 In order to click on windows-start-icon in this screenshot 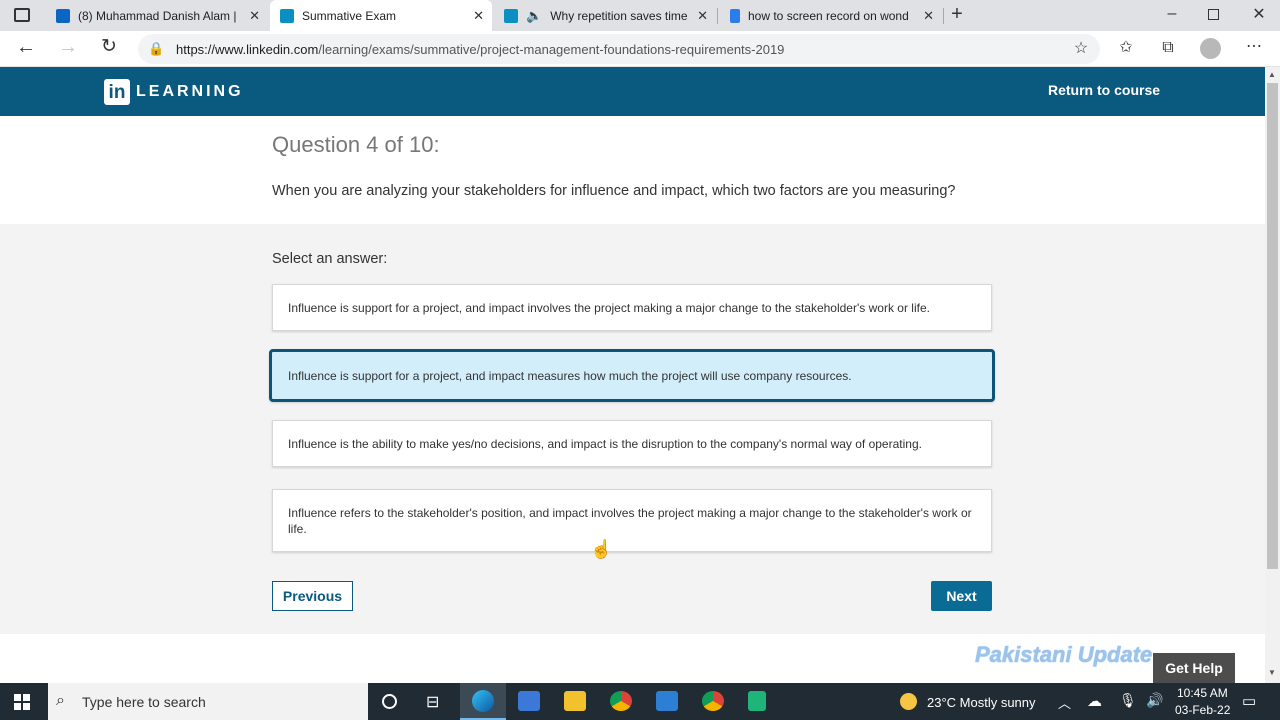, I will do `click(22, 702)`.